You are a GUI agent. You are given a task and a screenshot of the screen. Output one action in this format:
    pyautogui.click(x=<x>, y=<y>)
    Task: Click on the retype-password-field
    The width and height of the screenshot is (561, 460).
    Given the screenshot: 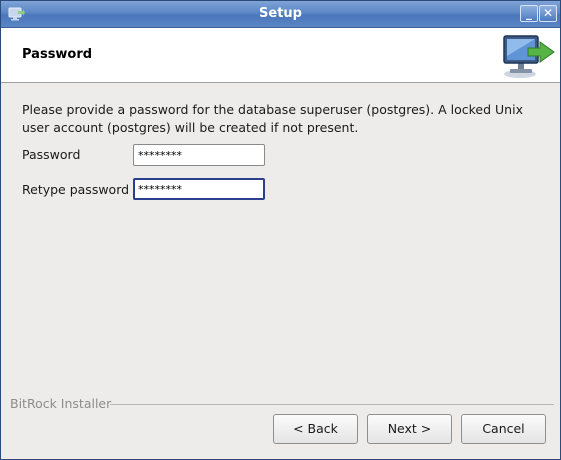 What is the action you would take?
    pyautogui.click(x=199, y=189)
    